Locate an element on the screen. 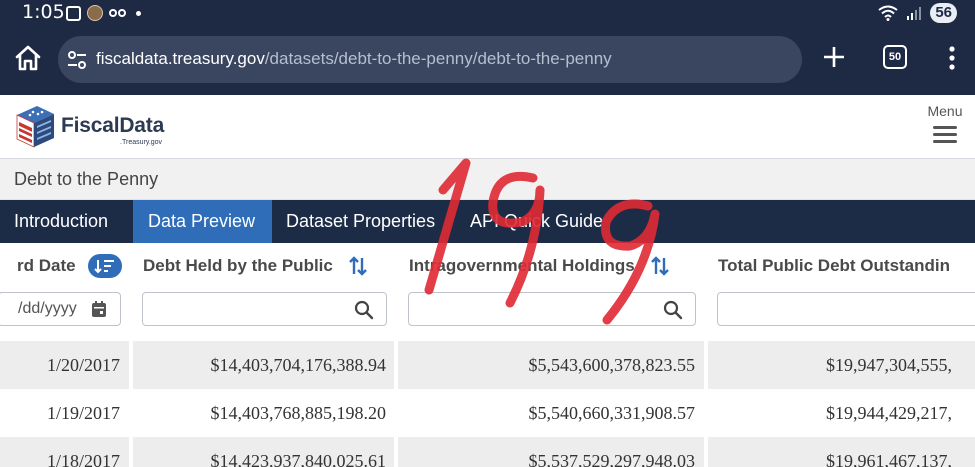  tab-switcher-button: 50 is located at coordinates (895, 57).